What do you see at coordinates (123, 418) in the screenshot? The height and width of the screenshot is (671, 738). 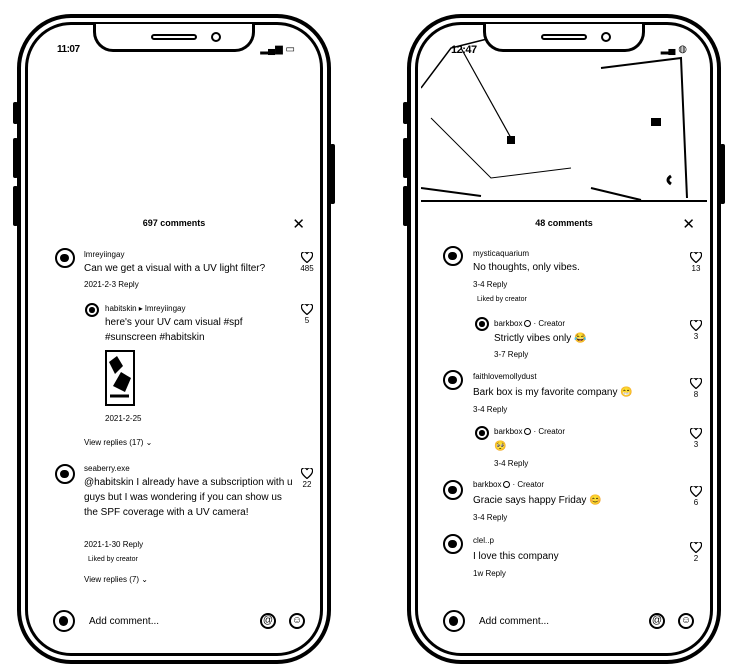 I see `comment-meta: 2021-2-25` at bounding box center [123, 418].